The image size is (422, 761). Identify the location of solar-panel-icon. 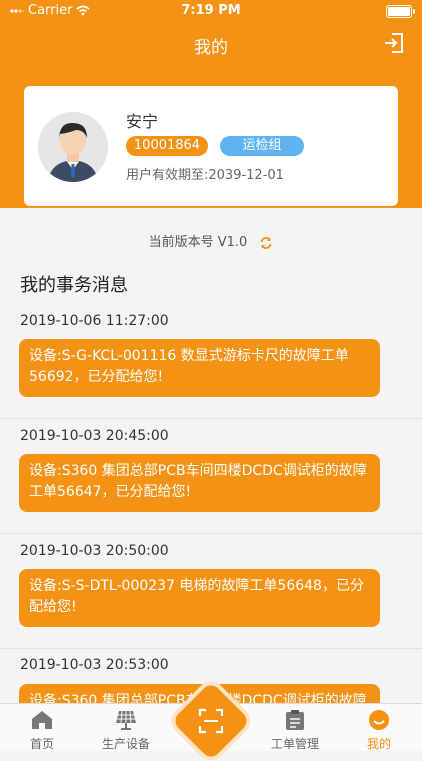
(126, 720).